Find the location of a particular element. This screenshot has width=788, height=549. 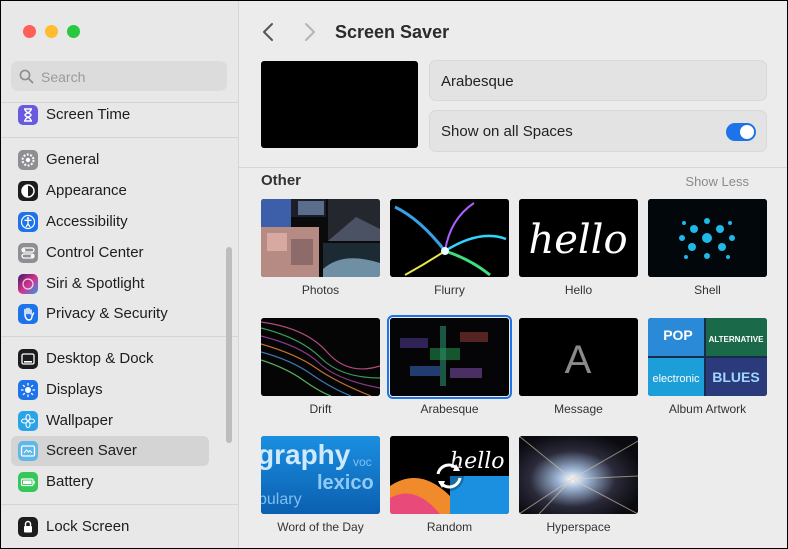

saver-random: hello Random is located at coordinates (449, 485).